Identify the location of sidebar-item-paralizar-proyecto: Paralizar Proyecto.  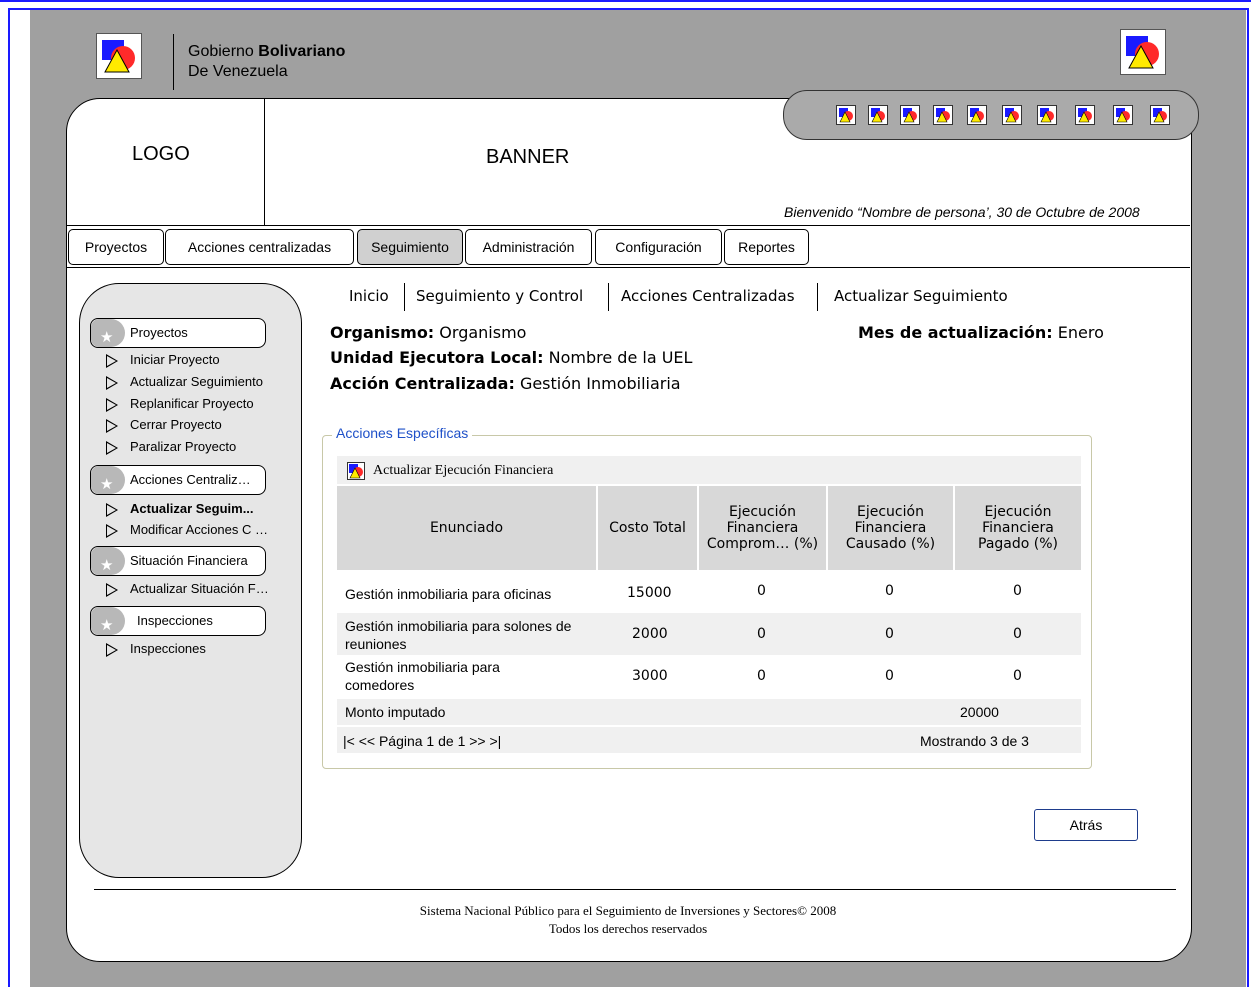
(171, 447).